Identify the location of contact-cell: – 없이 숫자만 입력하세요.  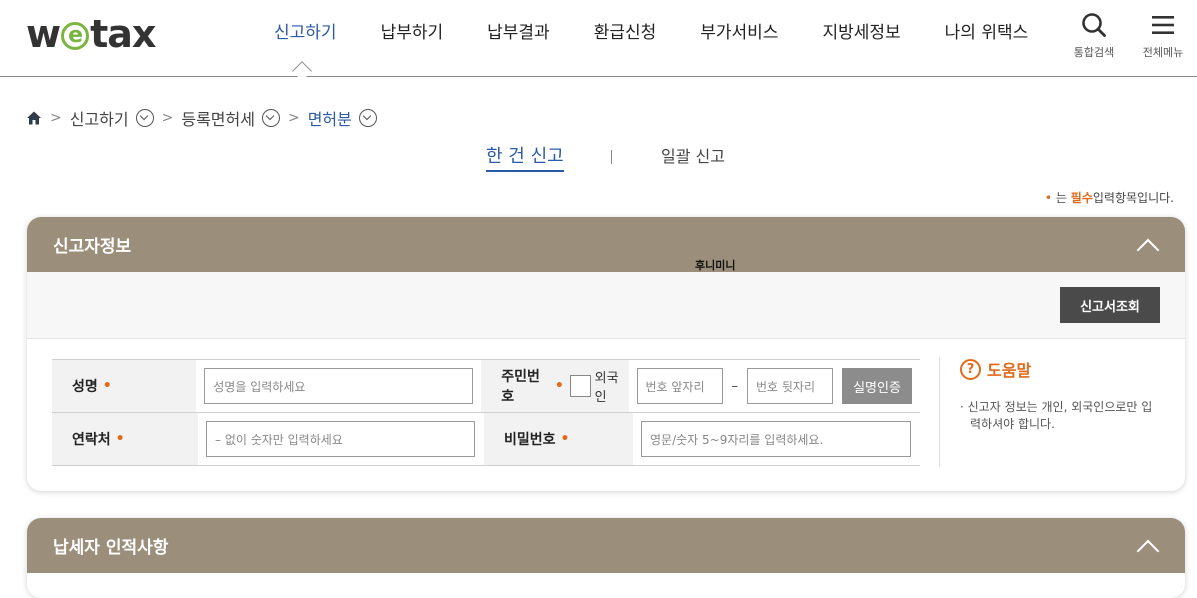
(341, 439).